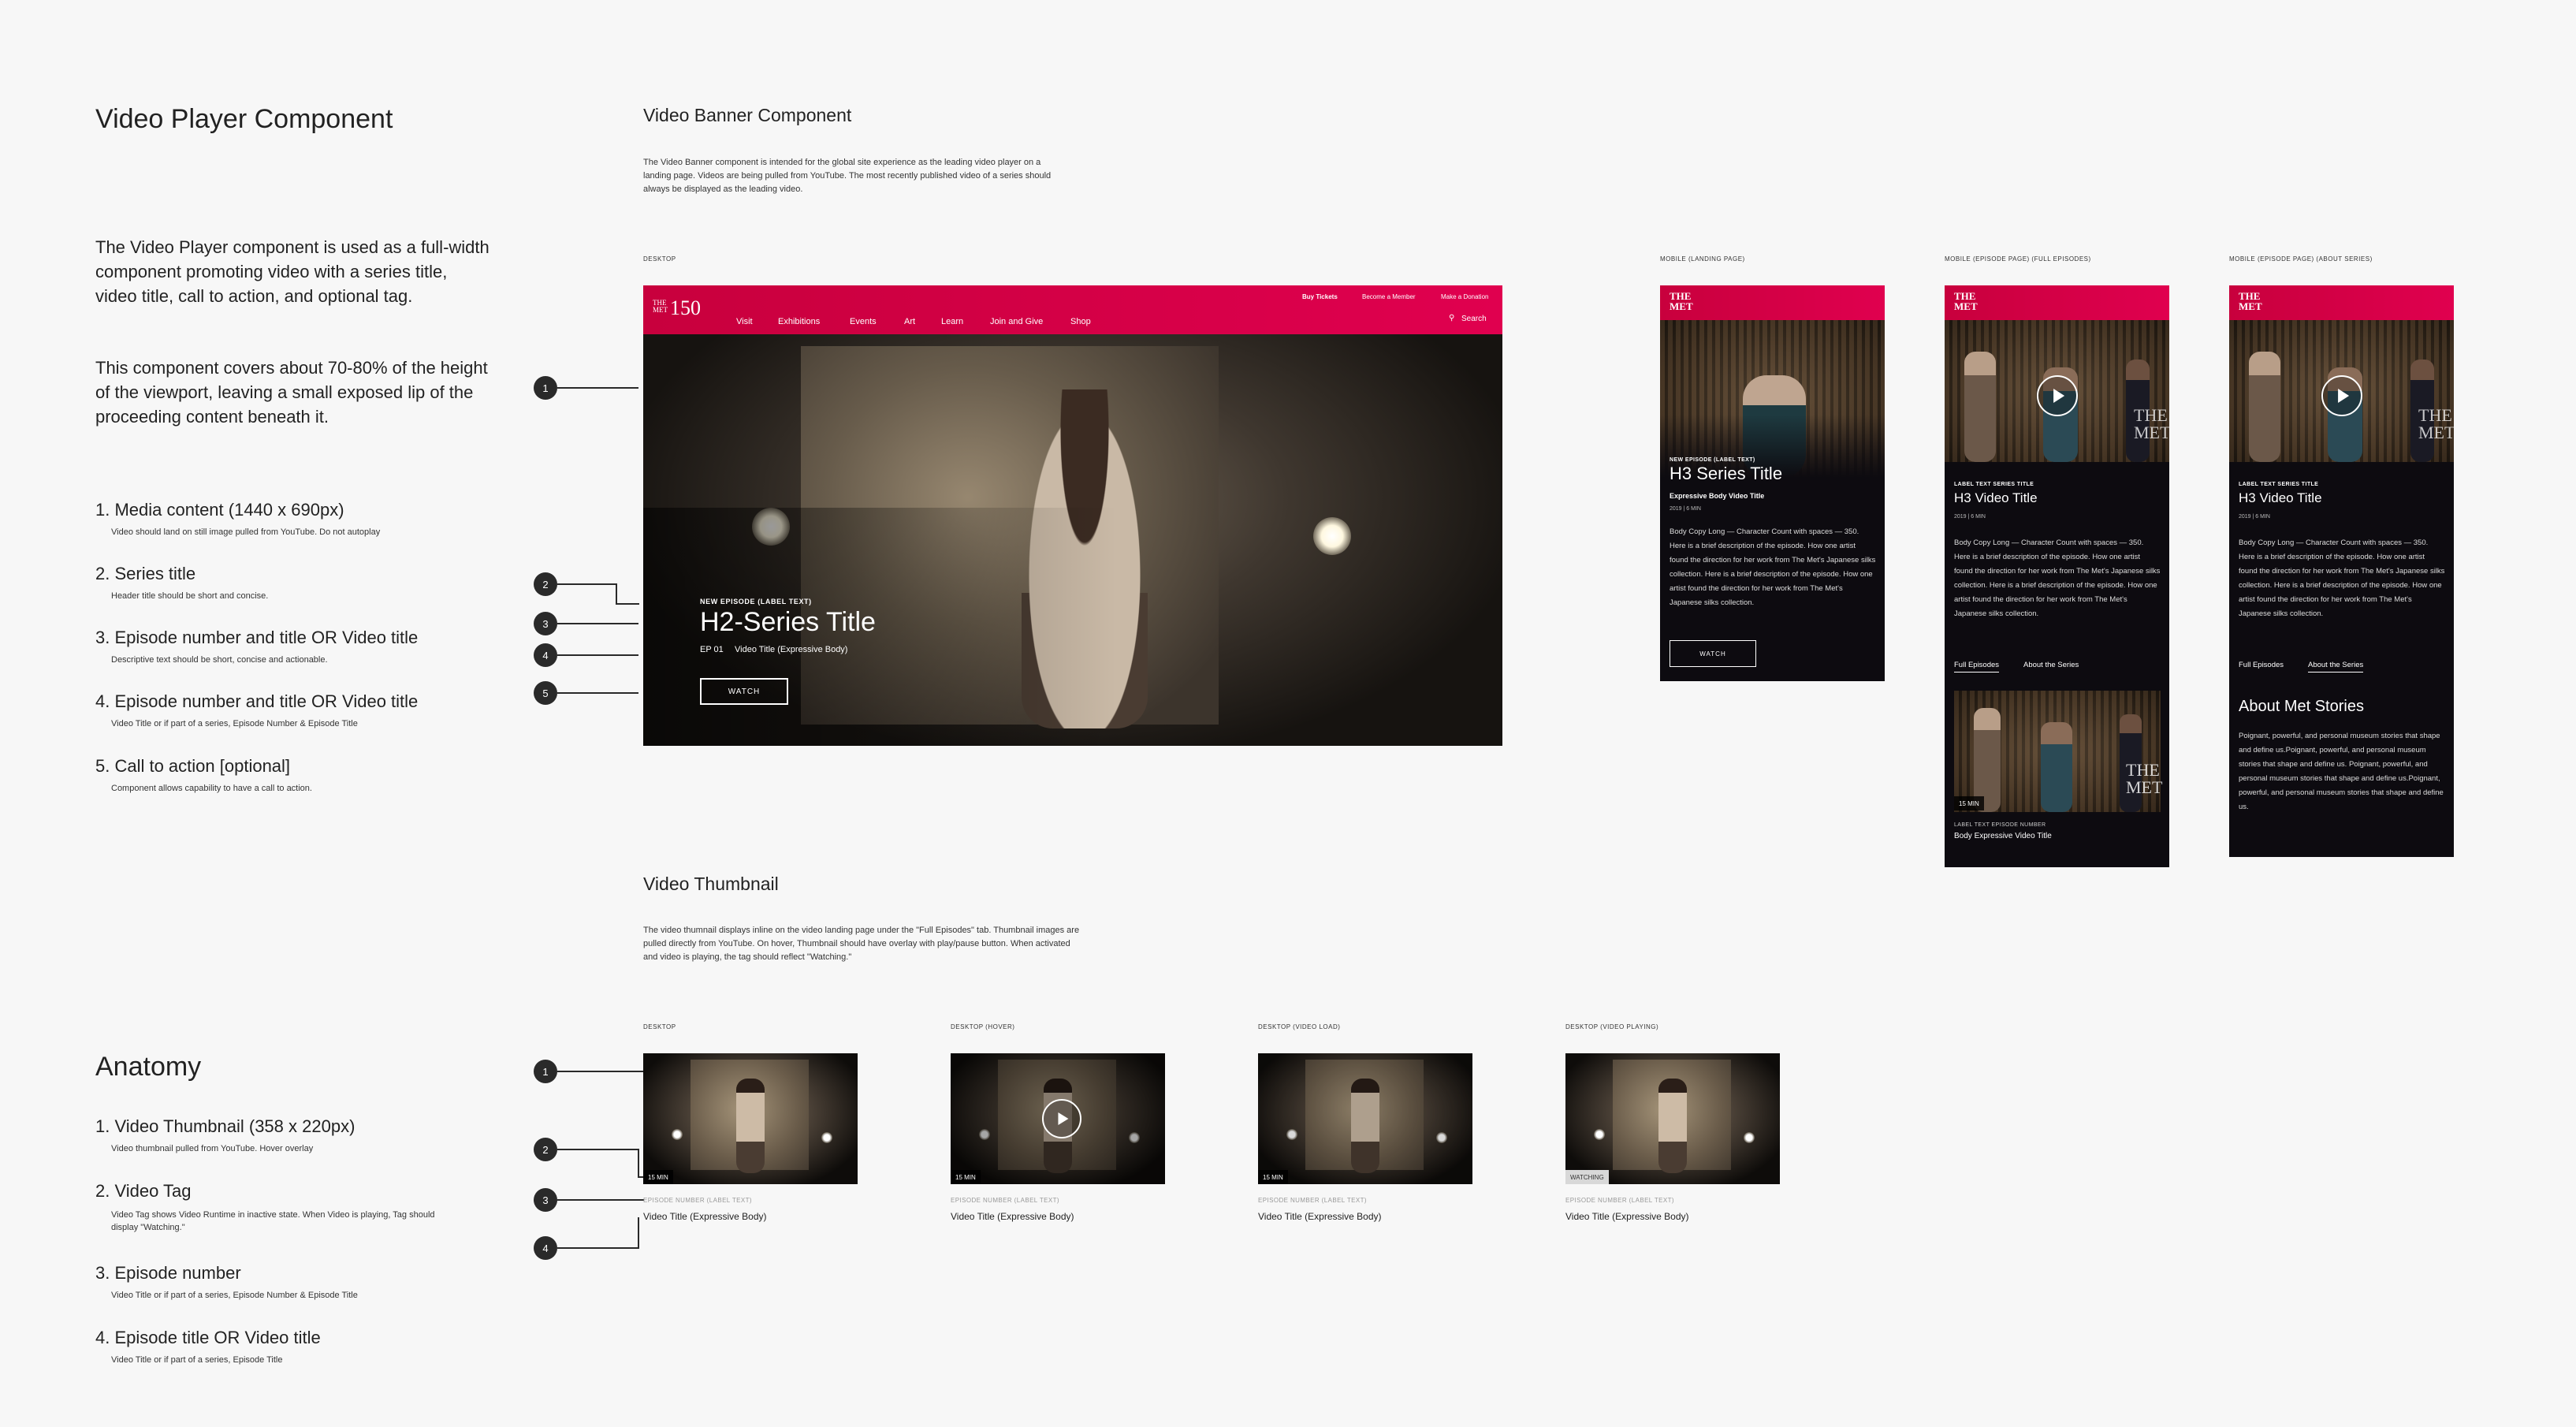  Describe the element at coordinates (1474, 319) in the screenshot. I see `search-link: Search` at that location.